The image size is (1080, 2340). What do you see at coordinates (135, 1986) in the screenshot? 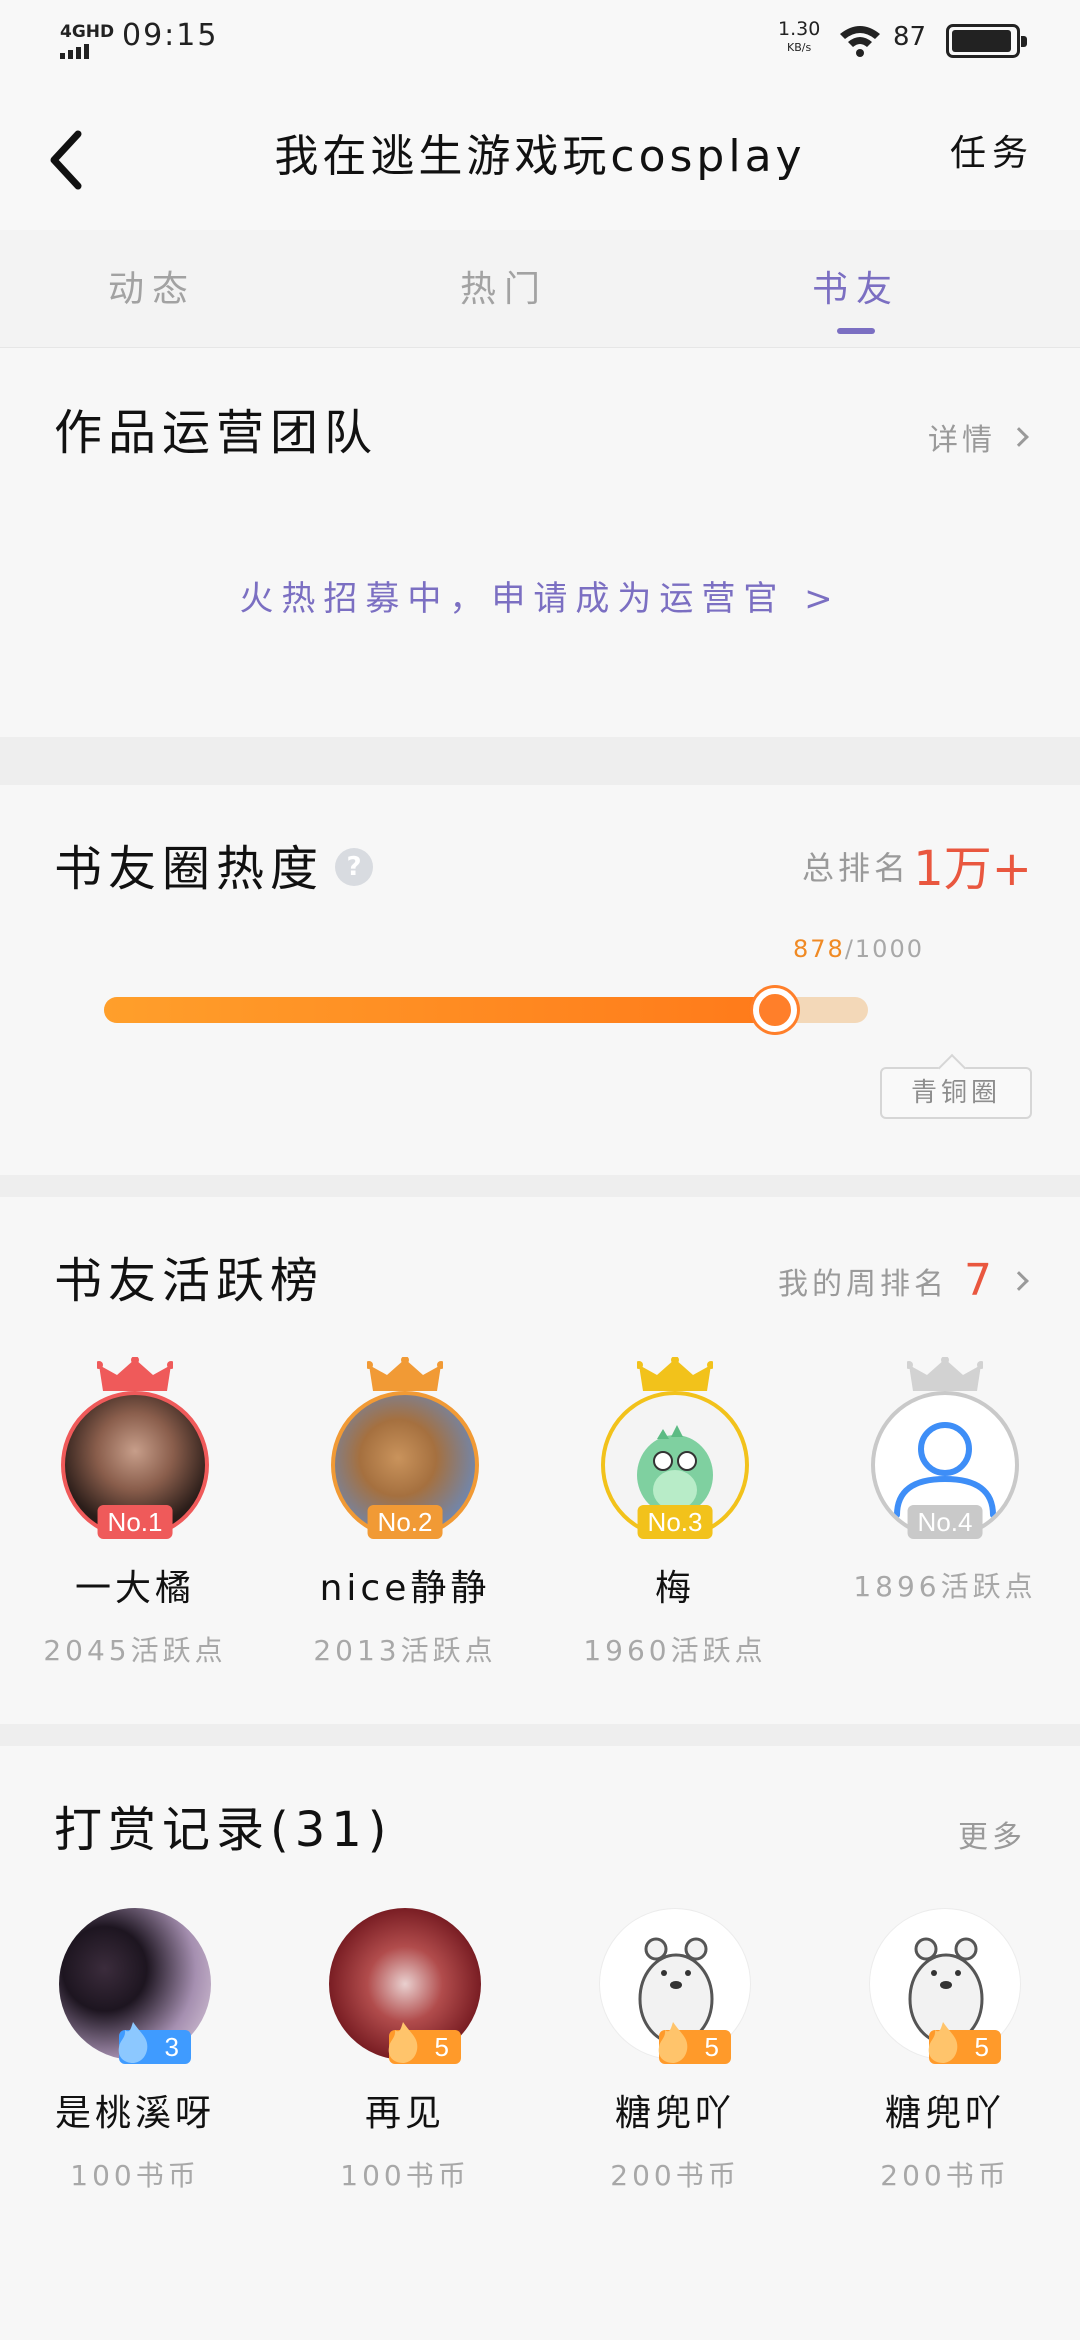
I see `avatar: 3` at bounding box center [135, 1986].